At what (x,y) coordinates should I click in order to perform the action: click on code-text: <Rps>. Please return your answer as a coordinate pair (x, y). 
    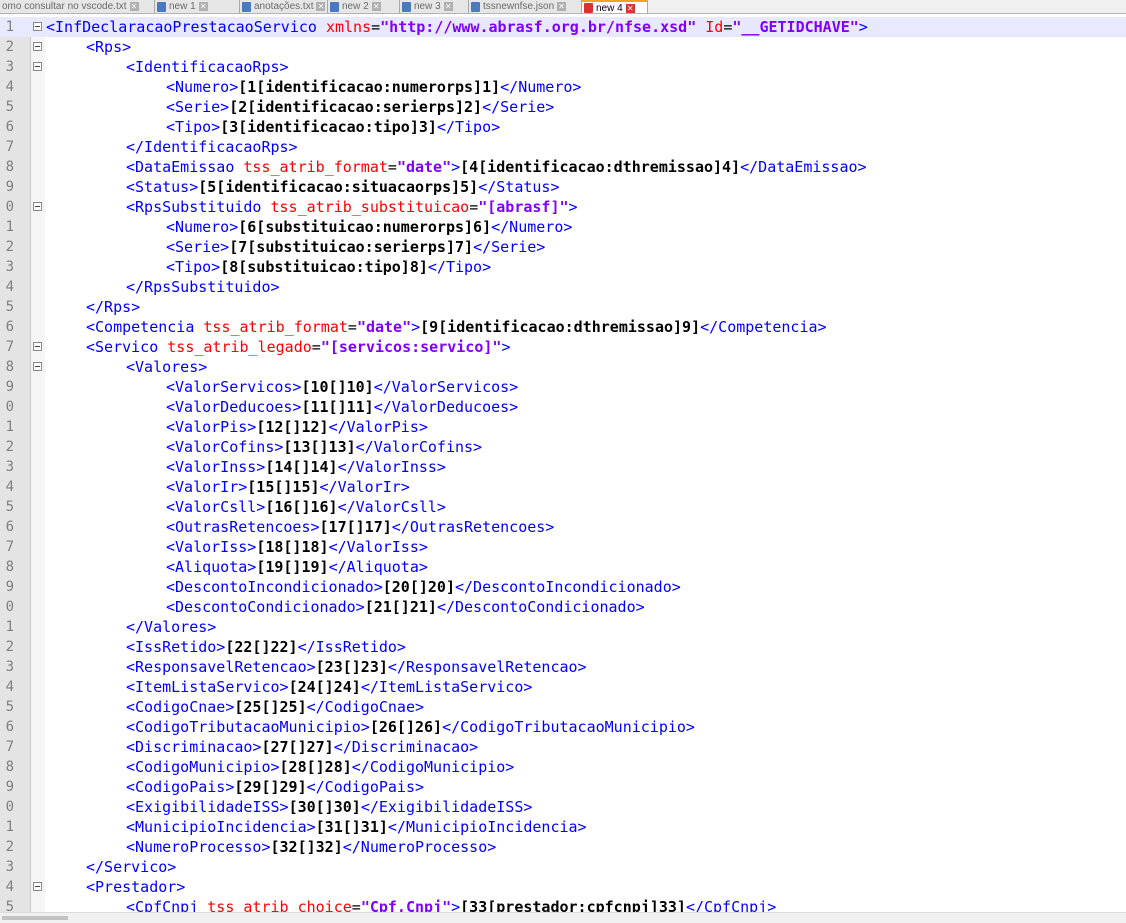
    Looking at the image, I should click on (108, 47).